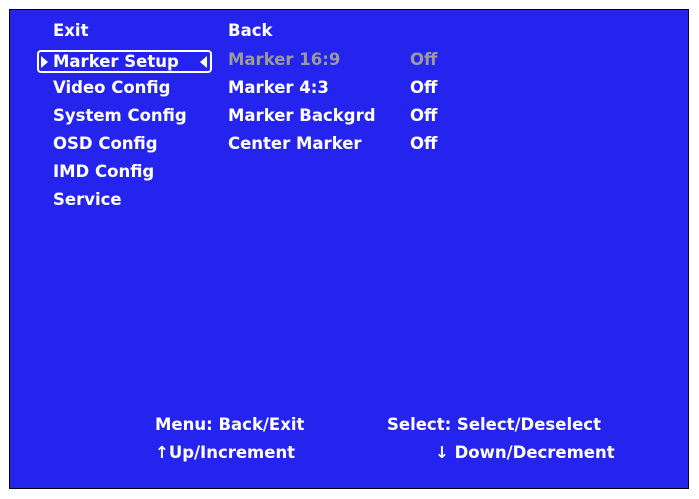 This screenshot has height=499, width=699. Describe the element at coordinates (284, 59) in the screenshot. I see `submenu-item-marker-16-9: Marker 16:9` at that location.